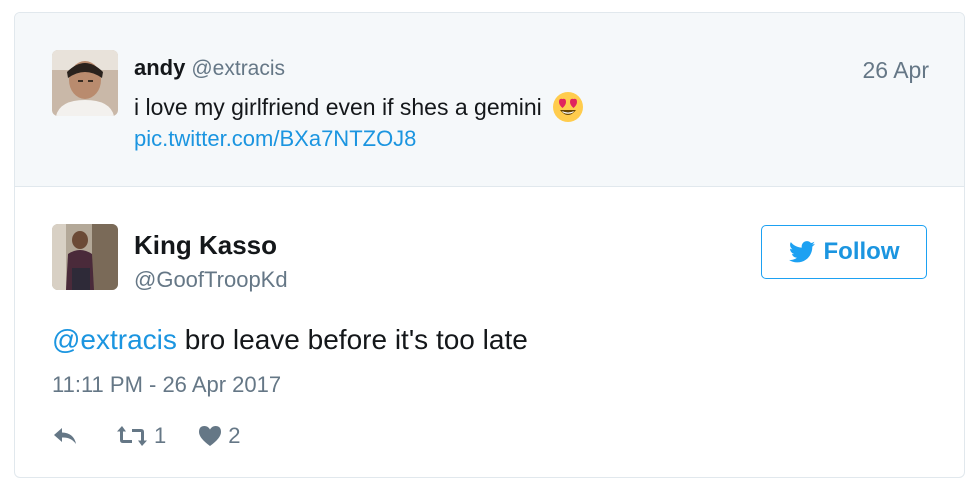  What do you see at coordinates (159, 67) in the screenshot?
I see `author-name: andy` at bounding box center [159, 67].